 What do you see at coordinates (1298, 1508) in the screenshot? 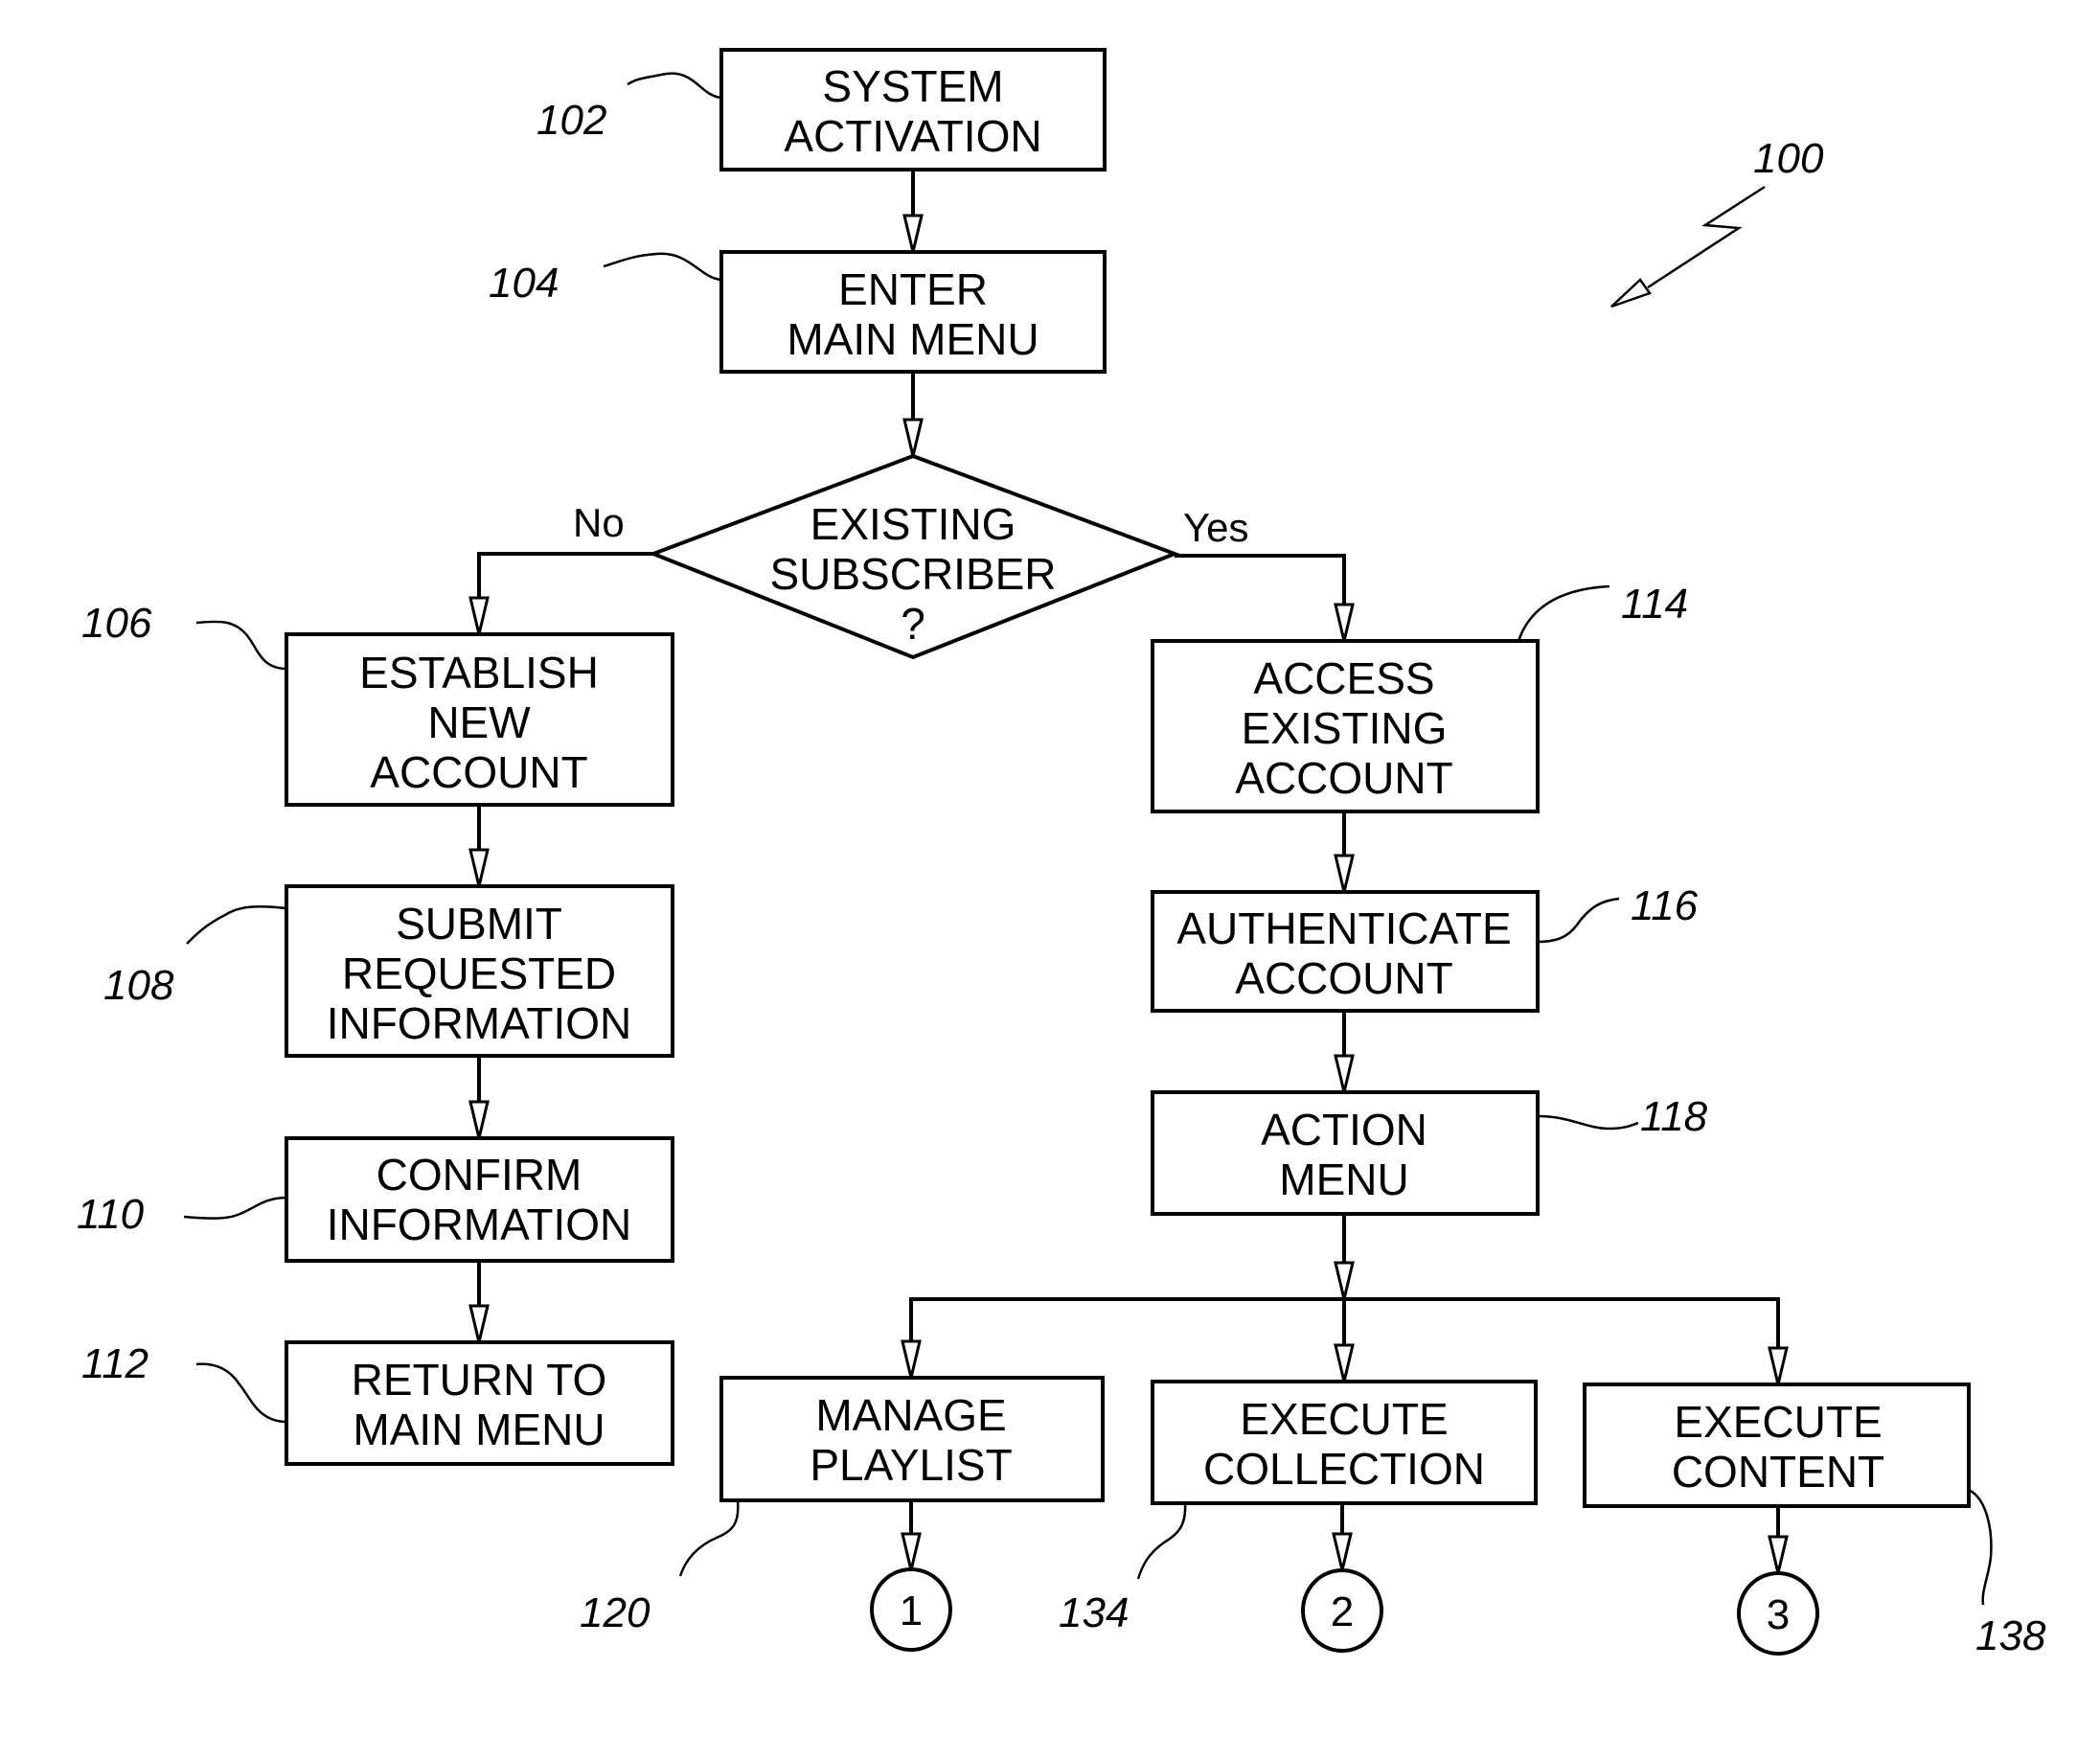
I see `node-execute-collection: EXECUTE COLLECTION 134` at bounding box center [1298, 1508].